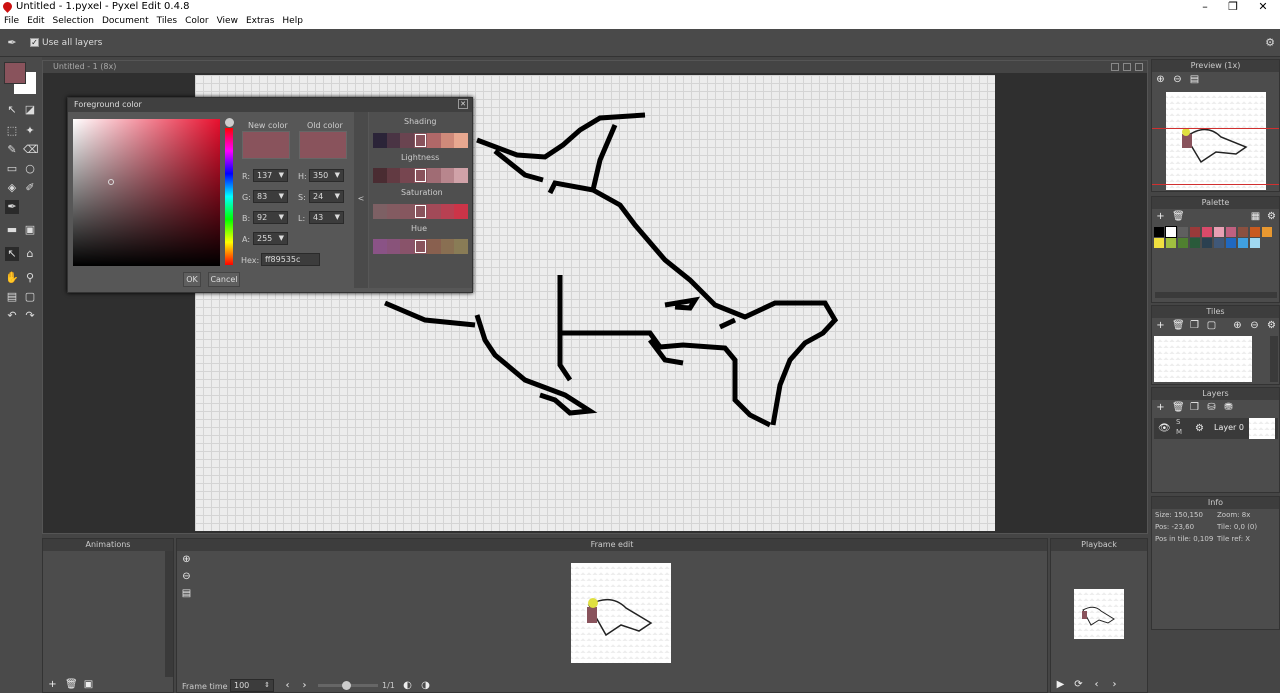 The width and height of the screenshot is (1280, 693). Describe the element at coordinates (229, 122) in the screenshot. I see `hue-handle` at that location.